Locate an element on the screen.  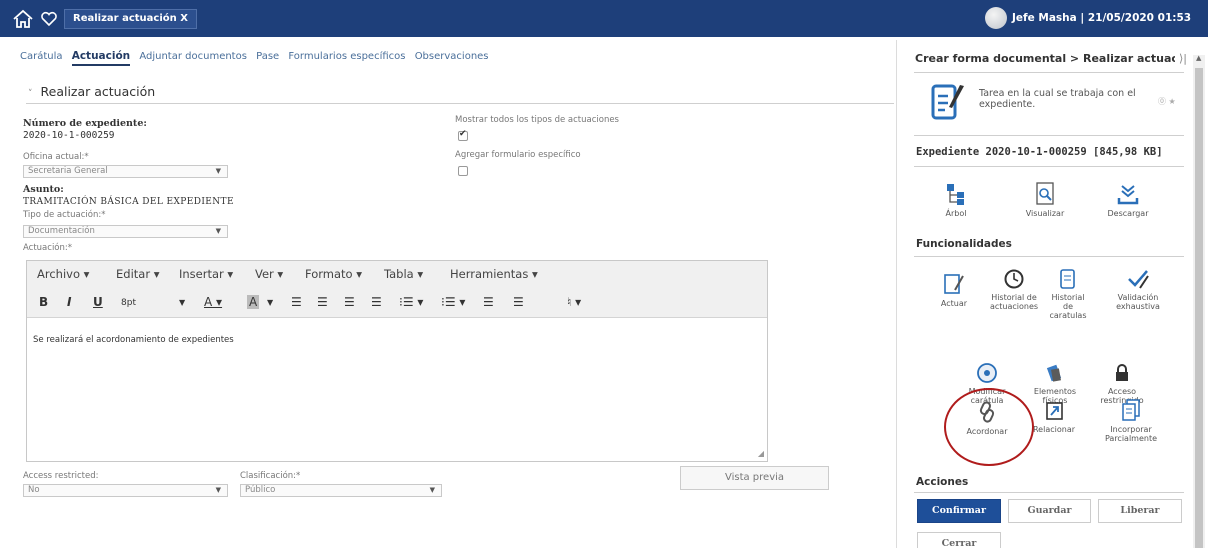
active-task-tab: Realizar actuación X is located at coordinates (130, 19).